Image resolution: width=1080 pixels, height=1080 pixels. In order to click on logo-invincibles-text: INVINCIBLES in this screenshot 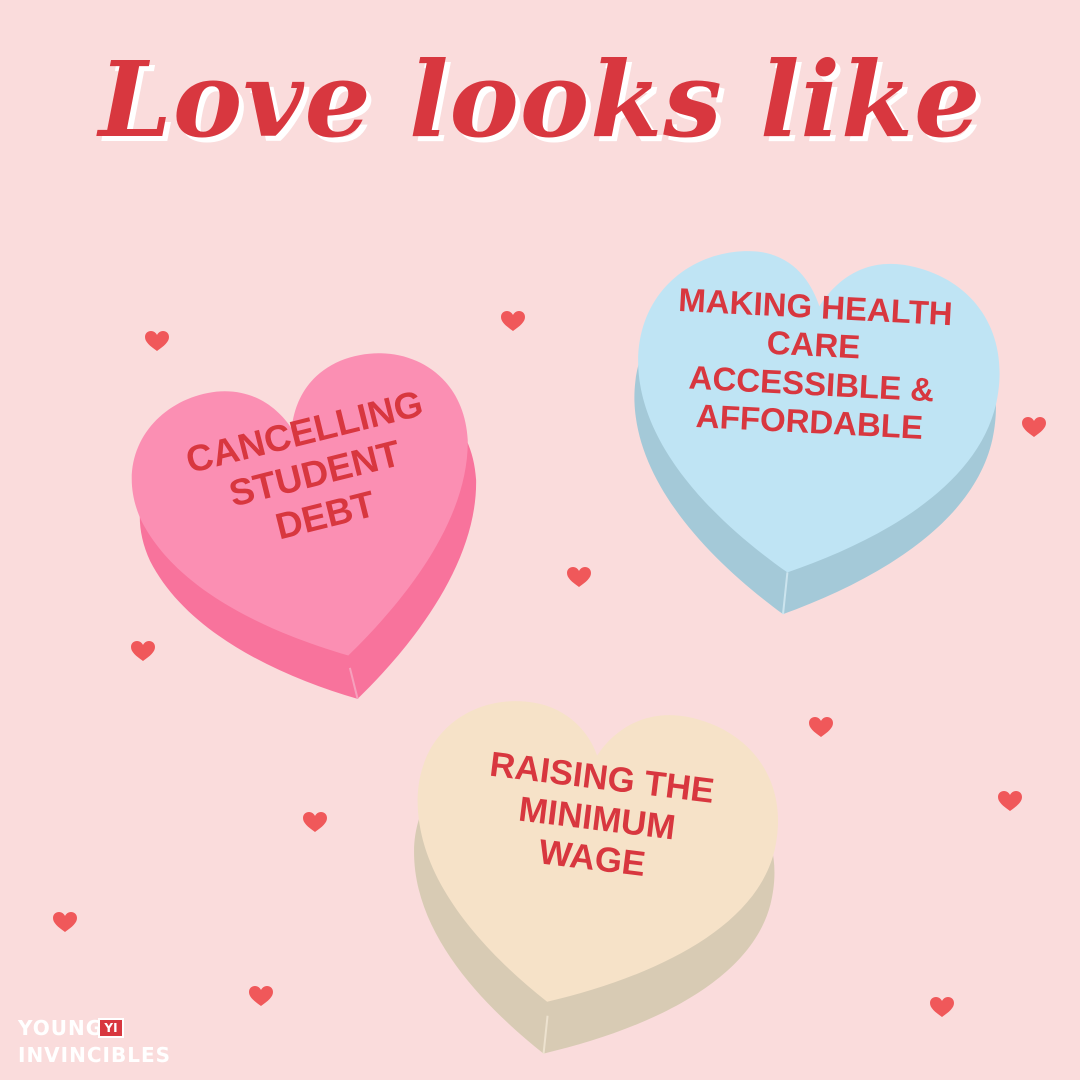, I will do `click(95, 1055)`.